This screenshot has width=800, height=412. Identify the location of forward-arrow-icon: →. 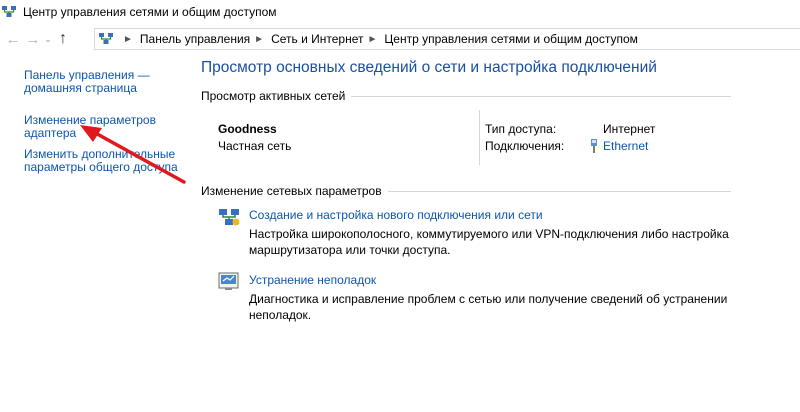
(33, 39).